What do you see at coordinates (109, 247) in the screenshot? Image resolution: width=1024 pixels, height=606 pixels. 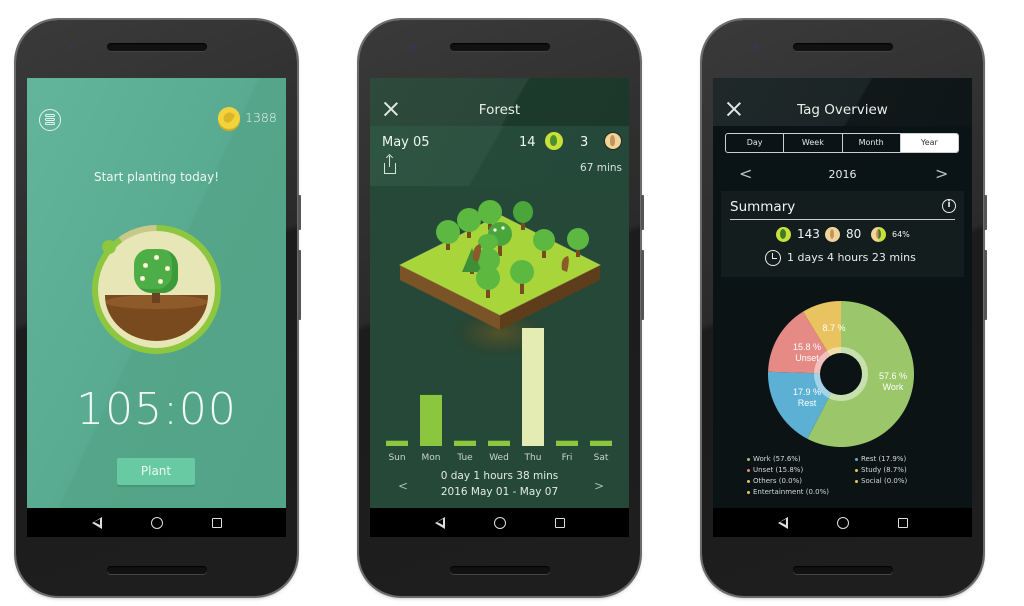 I see `timer-drag-handle` at bounding box center [109, 247].